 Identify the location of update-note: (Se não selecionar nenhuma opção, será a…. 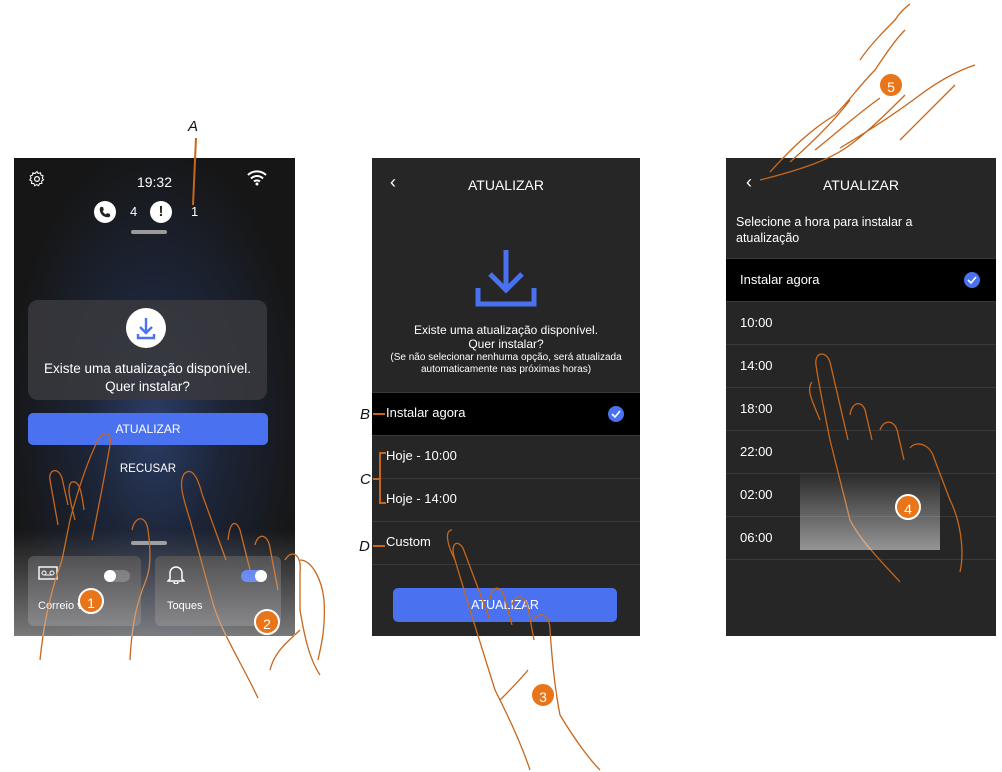
(506, 364).